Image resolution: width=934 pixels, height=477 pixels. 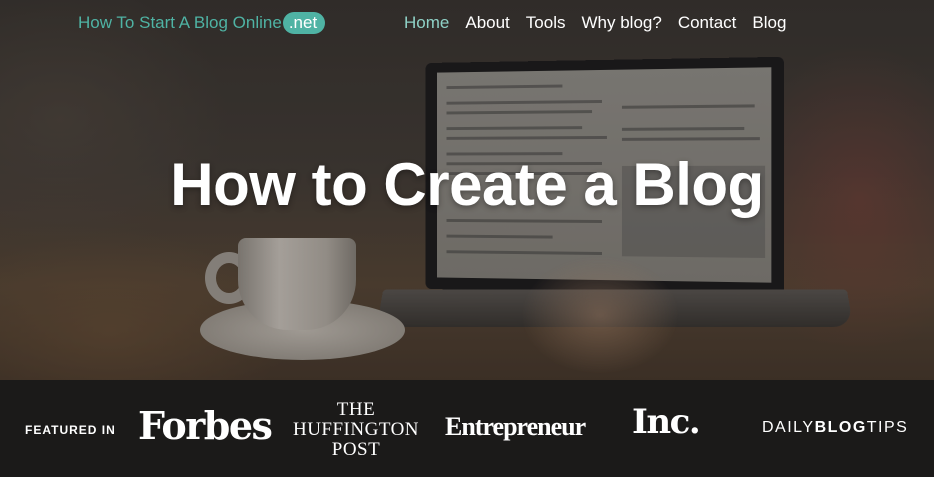 I want to click on forbes-logo: Forbes, so click(x=205, y=425).